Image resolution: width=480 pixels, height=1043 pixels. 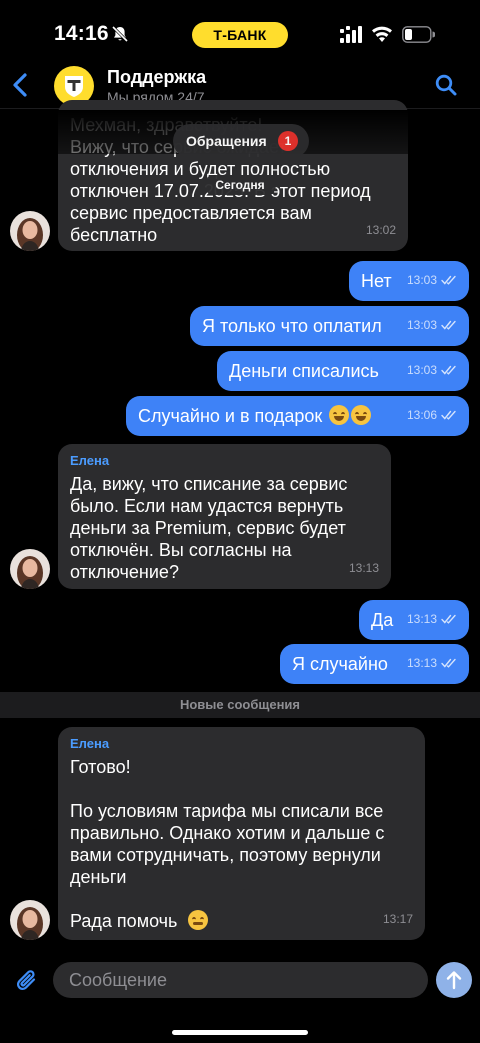 I want to click on back-chevron-icon, so click(x=21, y=85).